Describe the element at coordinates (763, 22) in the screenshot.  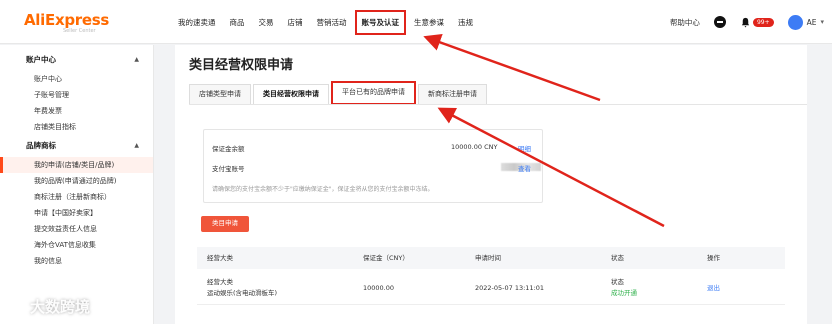
I see `notification-badge: 99+` at that location.